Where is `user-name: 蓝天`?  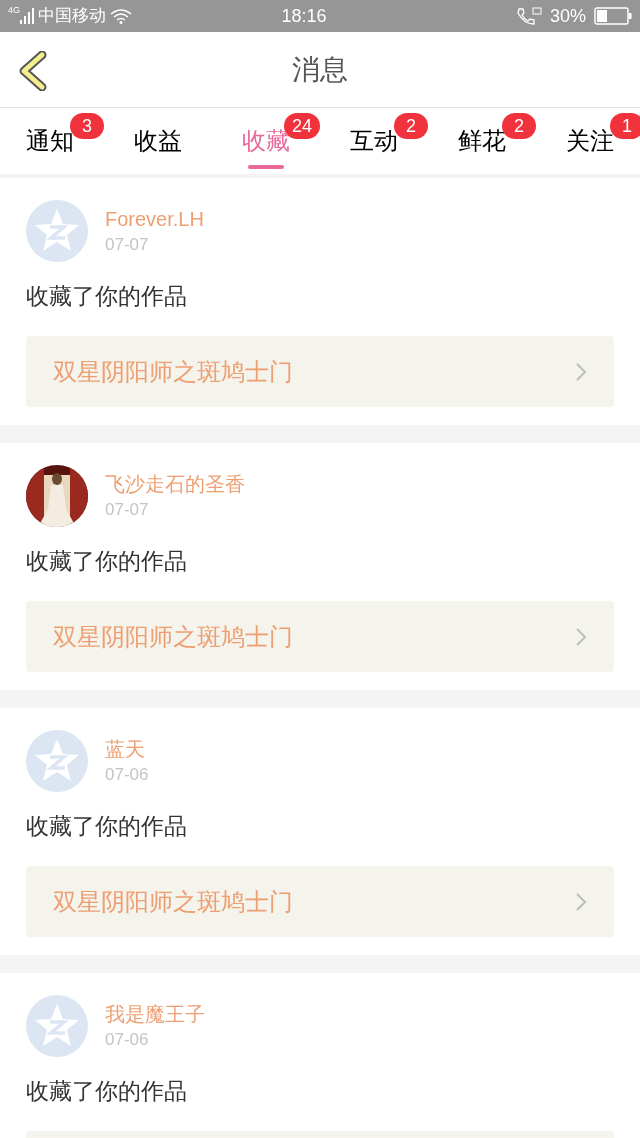
user-name: 蓝天 is located at coordinates (127, 749).